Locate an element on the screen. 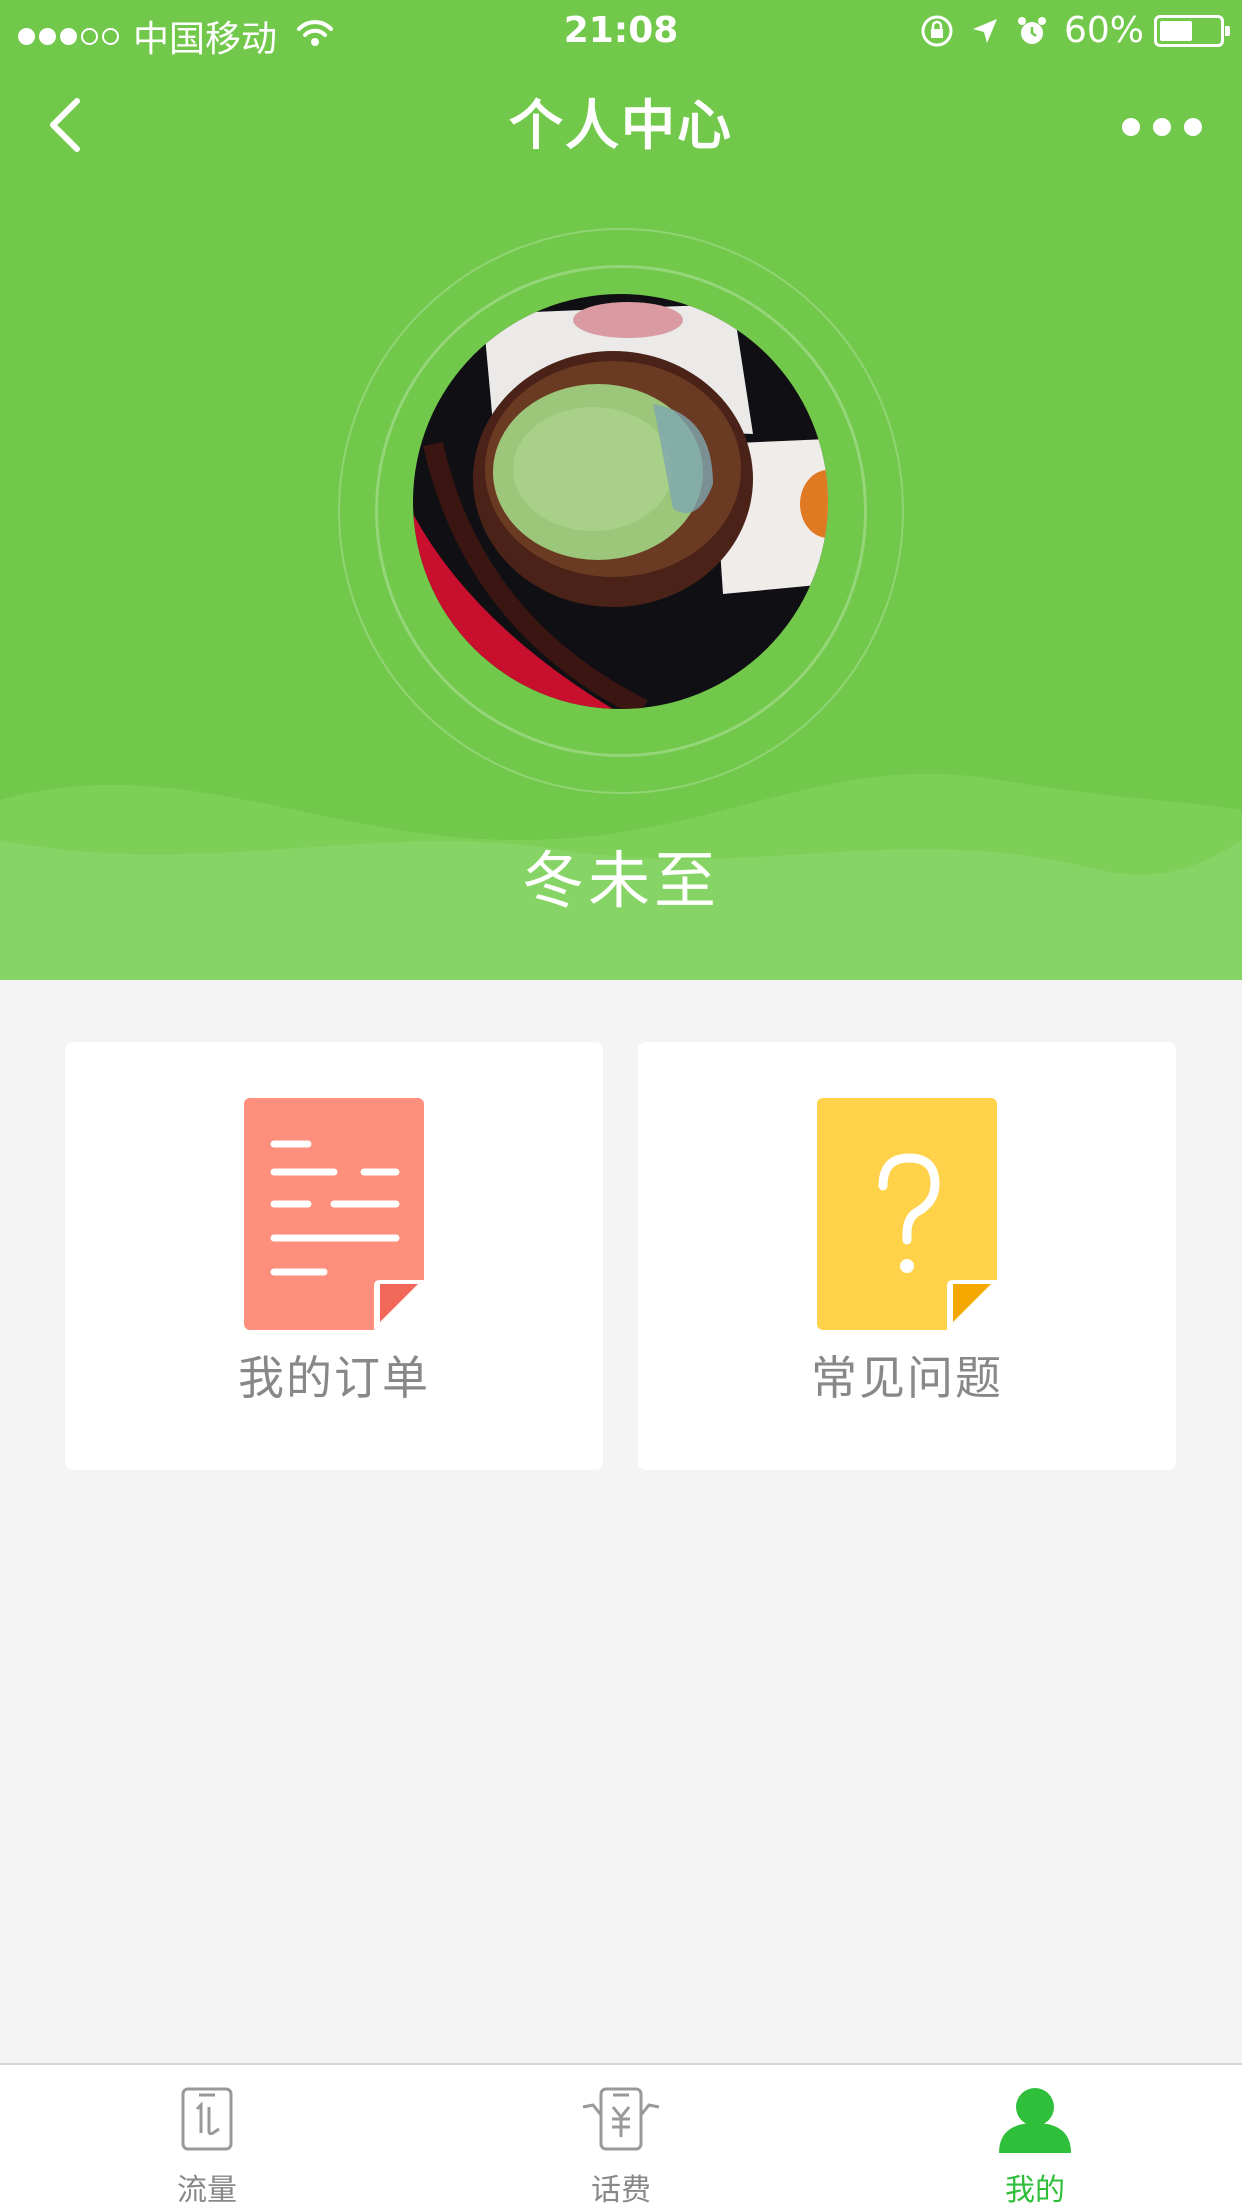 Image resolution: width=1242 pixels, height=2208 pixels. chevron-left-icon is located at coordinates (65, 125).